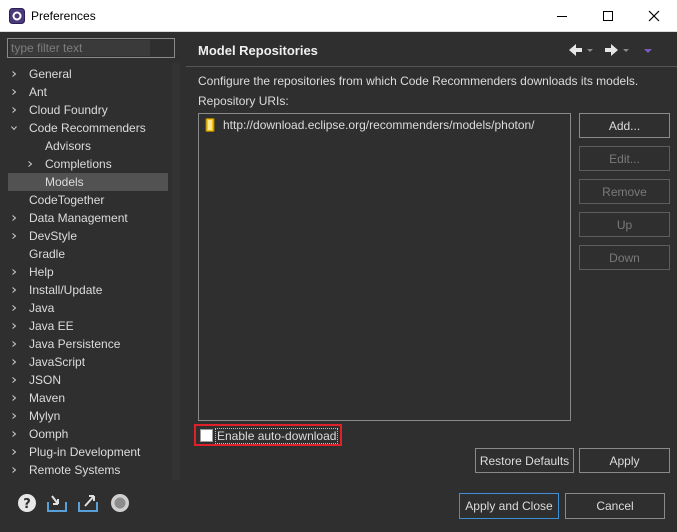  I want to click on tree-item: General, so click(88, 74).